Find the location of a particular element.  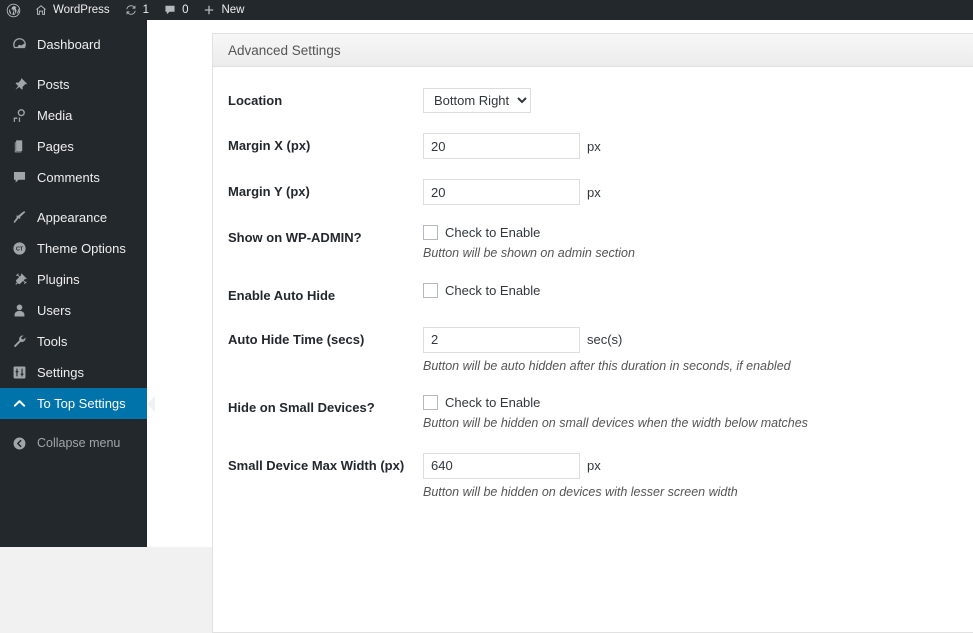

sidebar-item-settings: Settings is located at coordinates (73, 372).